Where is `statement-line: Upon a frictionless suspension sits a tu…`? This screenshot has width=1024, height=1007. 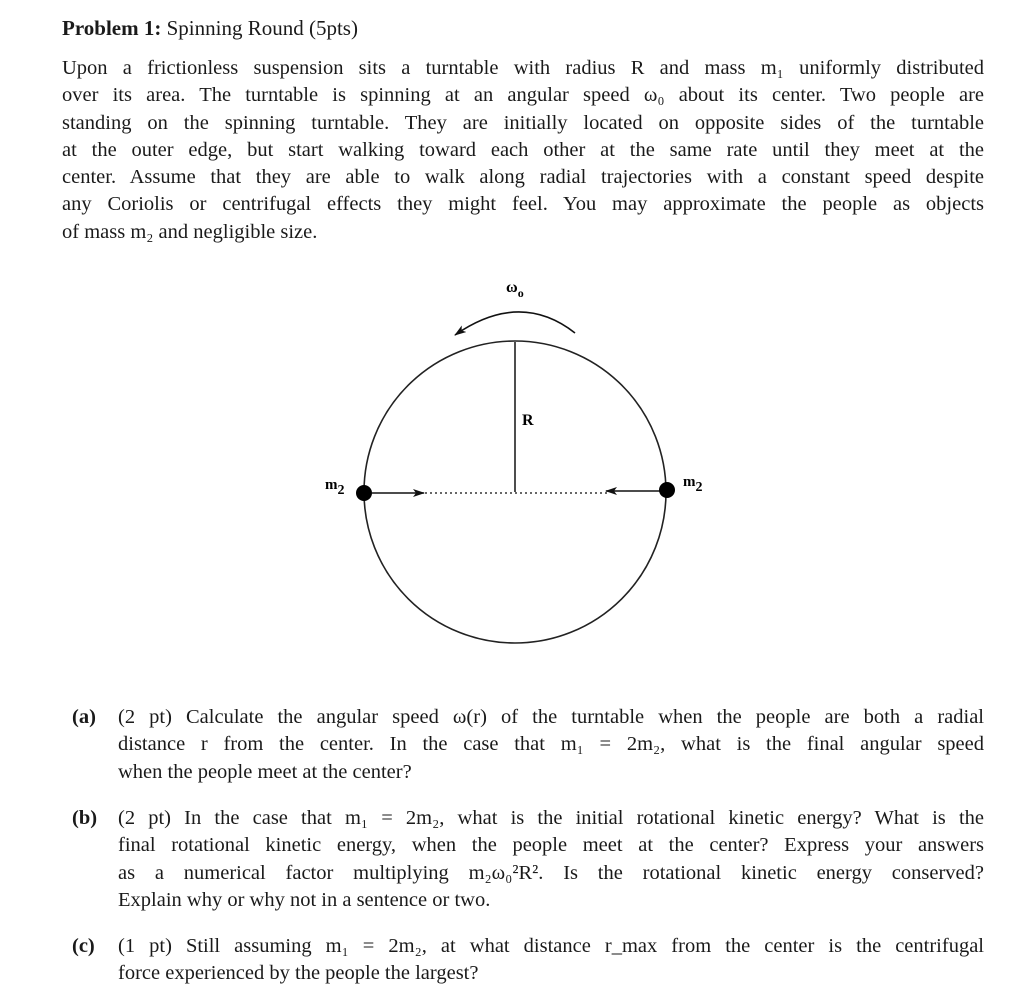 statement-line: Upon a frictionless suspension sits a tu… is located at coordinates (523, 68).